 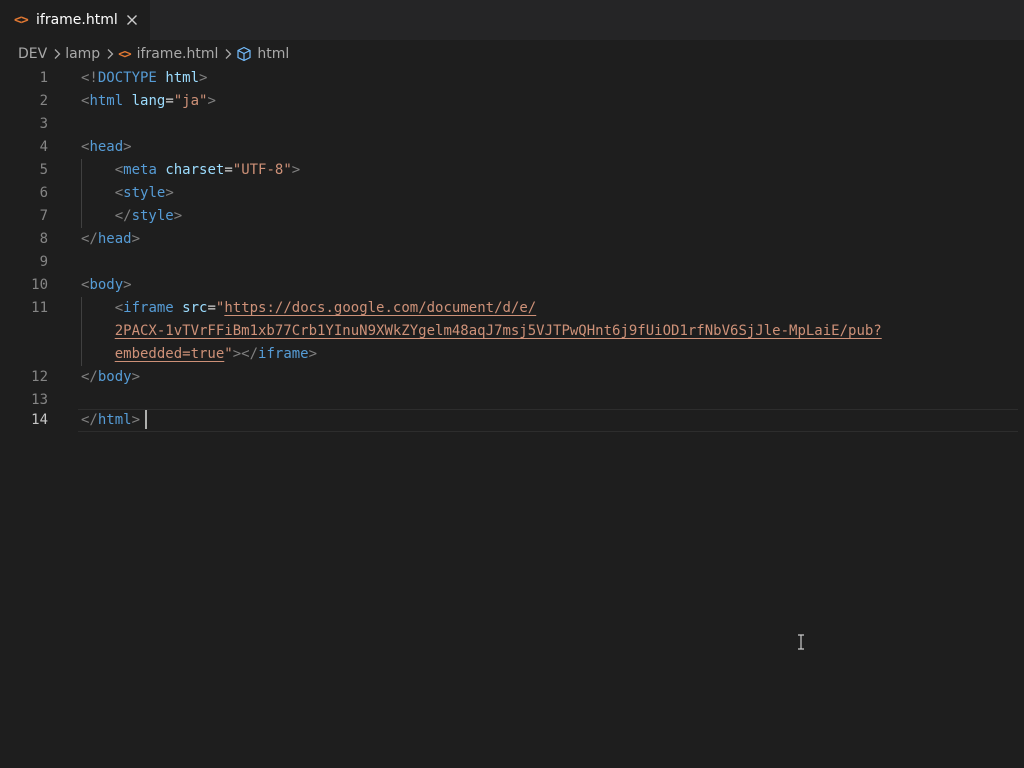 I want to click on code-line: <html lang="ja">, so click(x=148, y=101).